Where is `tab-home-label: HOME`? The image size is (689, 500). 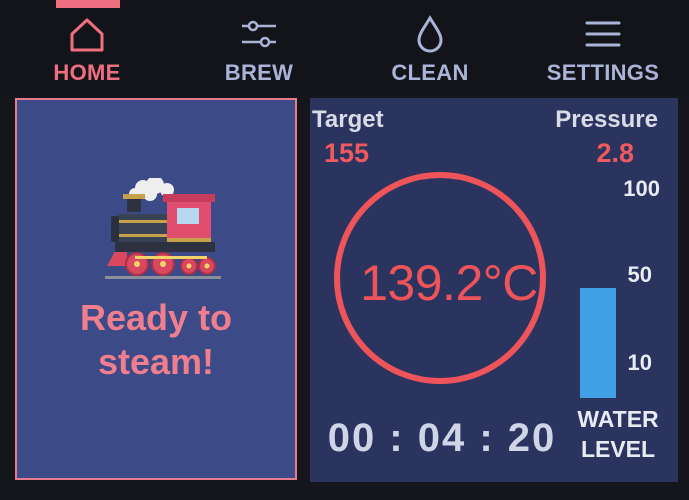 tab-home-label: HOME is located at coordinates (87, 72).